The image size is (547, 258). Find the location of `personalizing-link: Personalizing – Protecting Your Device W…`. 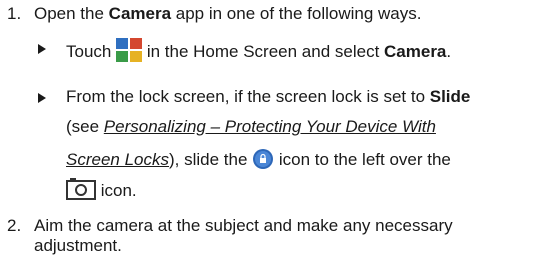

personalizing-link: Personalizing – Protecting Your Device W… is located at coordinates (270, 126).